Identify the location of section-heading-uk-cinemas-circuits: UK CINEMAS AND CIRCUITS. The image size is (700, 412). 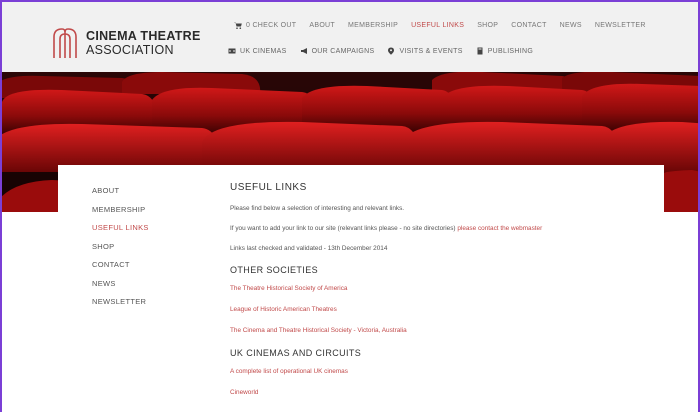
(296, 353).